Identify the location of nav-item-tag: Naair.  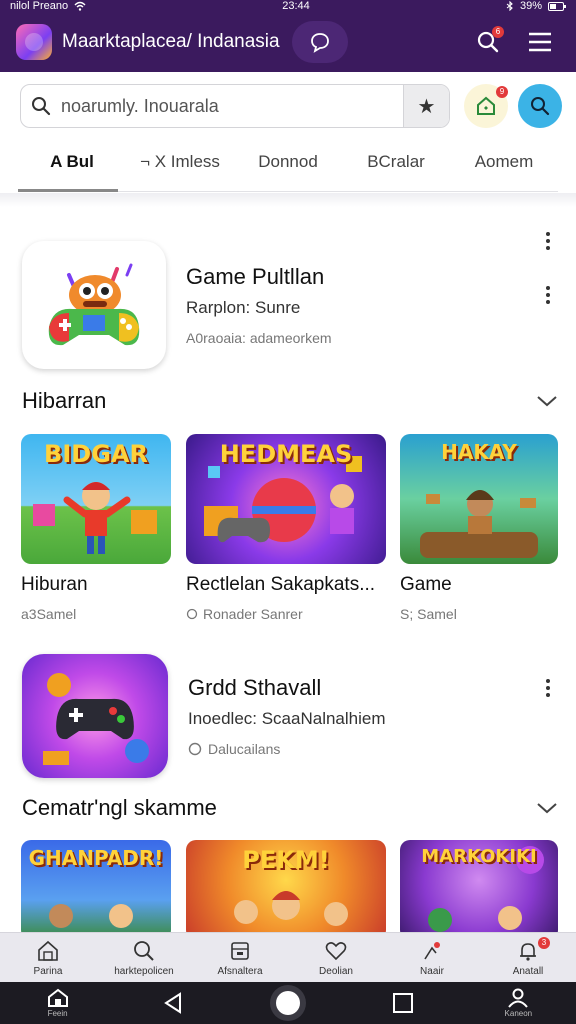
(432, 957).